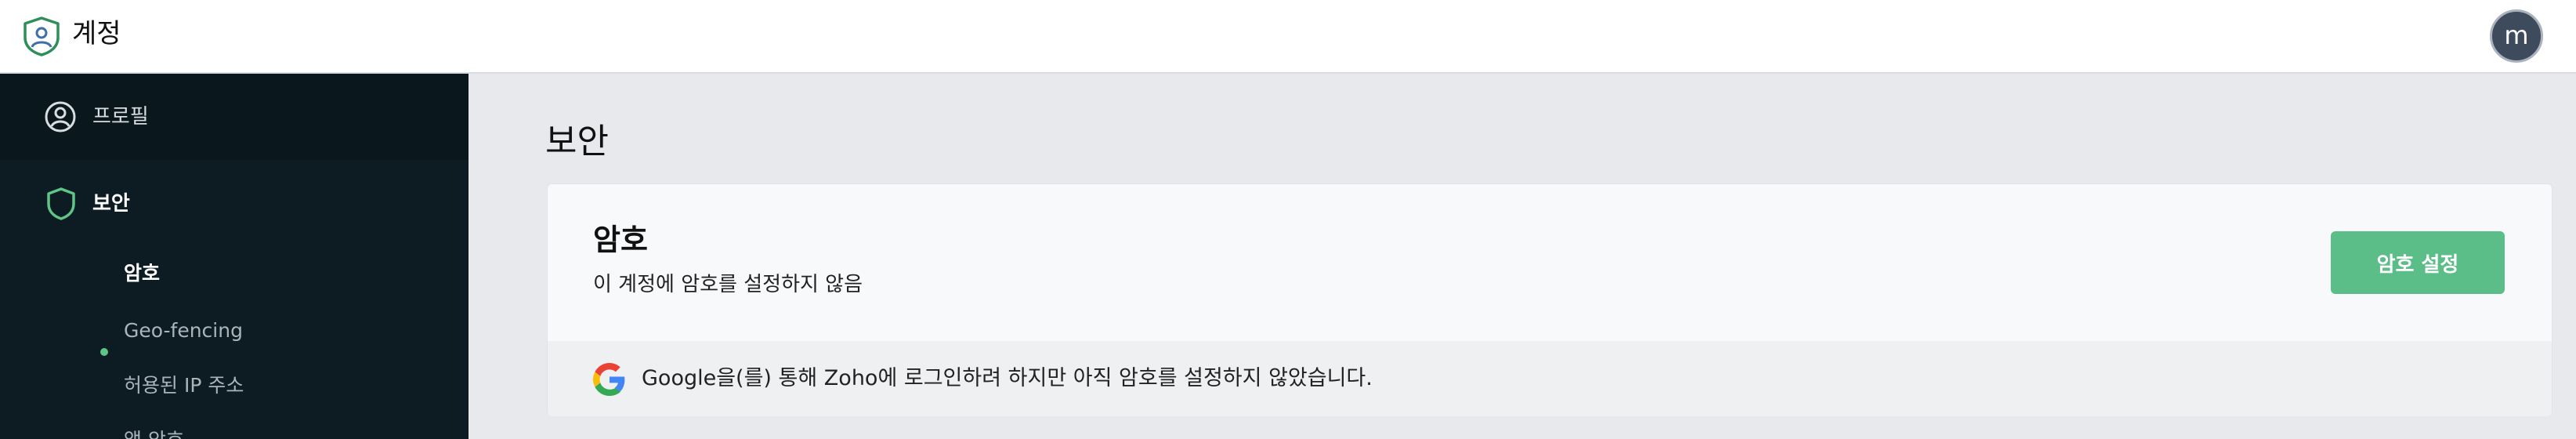 The image size is (2576, 439). What do you see at coordinates (577, 141) in the screenshot?
I see `page-title: 보안` at bounding box center [577, 141].